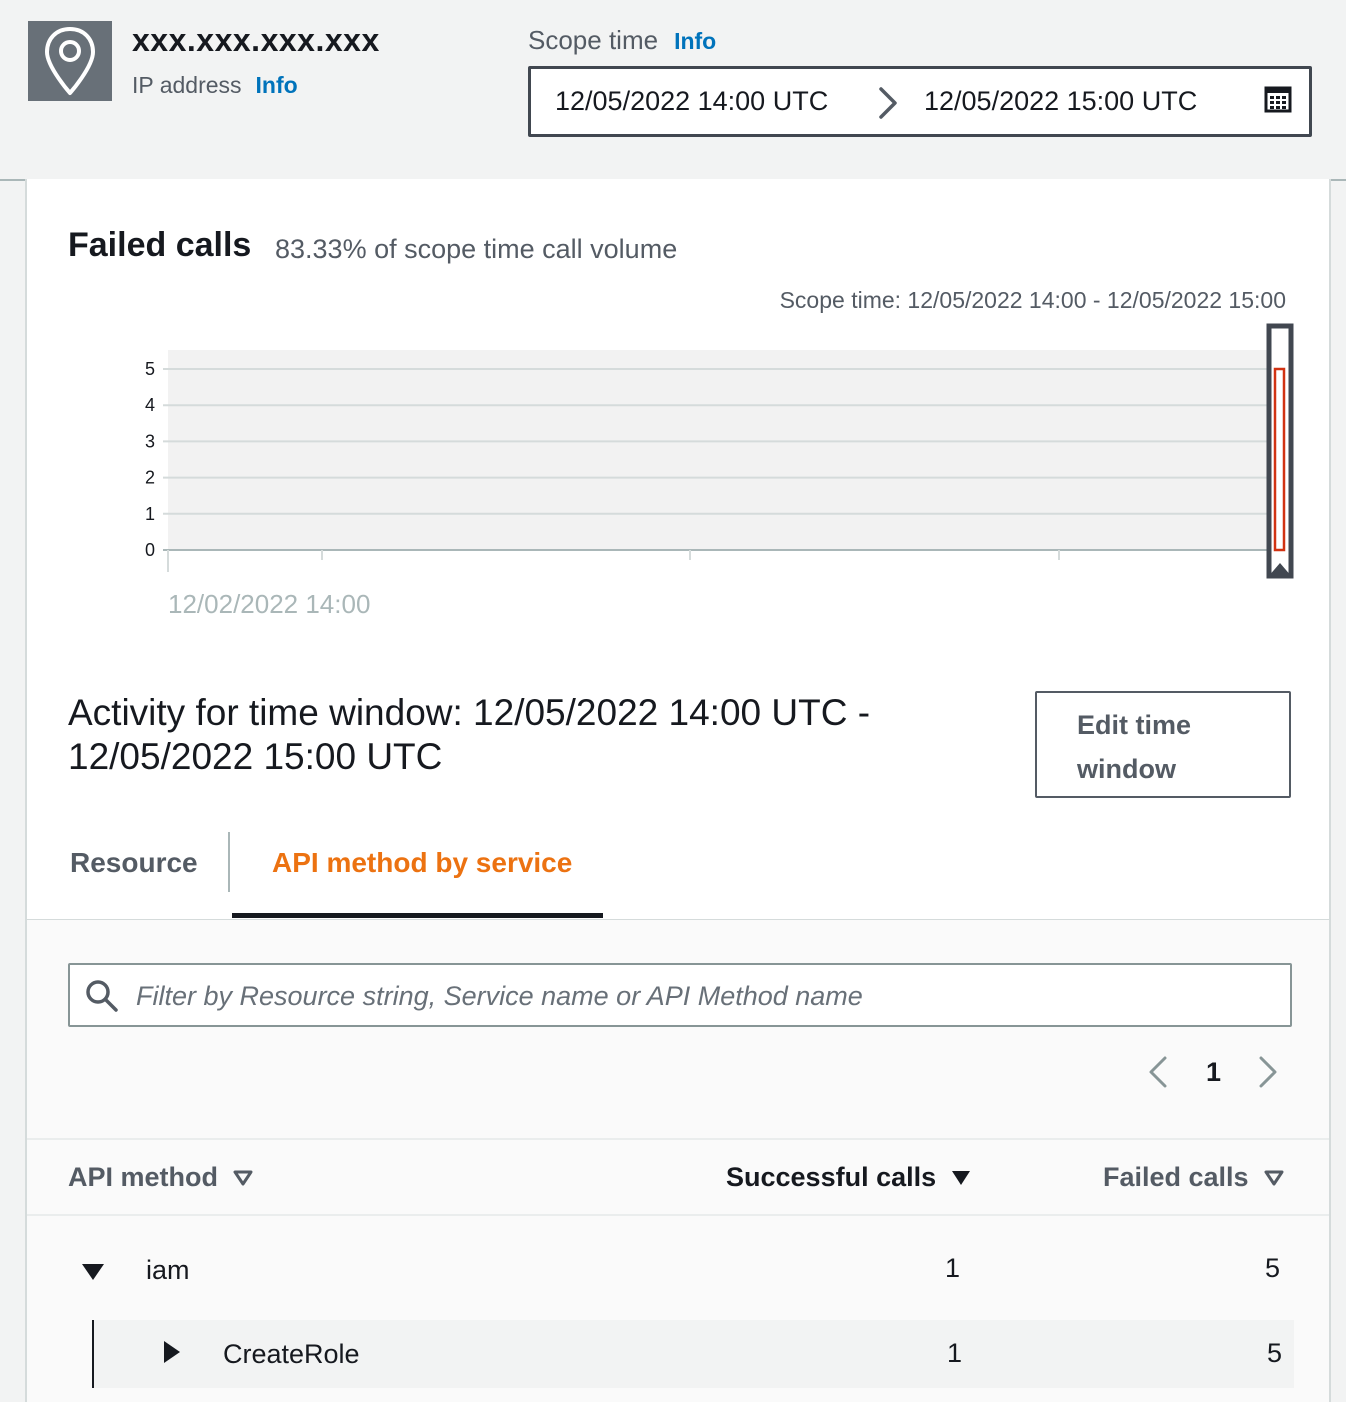 The height and width of the screenshot is (1402, 1346). What do you see at coordinates (134, 863) in the screenshot?
I see `tab-resource: Resource` at bounding box center [134, 863].